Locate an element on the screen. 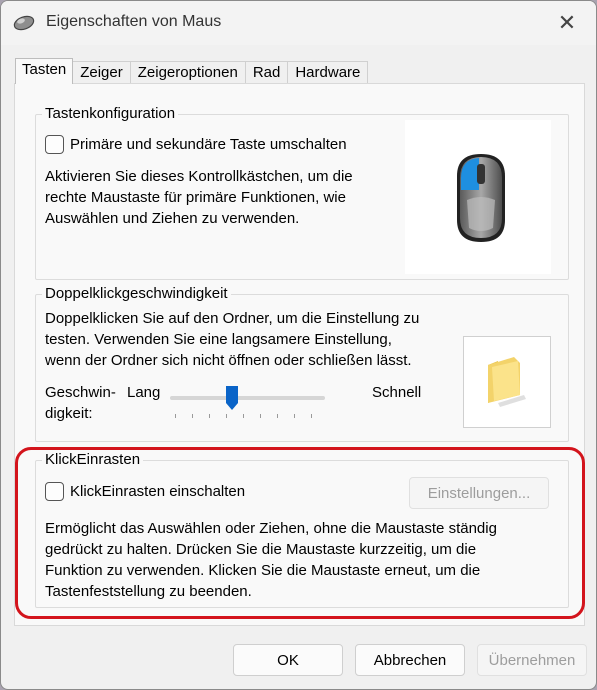  click-lock-checkbox is located at coordinates (54, 491).